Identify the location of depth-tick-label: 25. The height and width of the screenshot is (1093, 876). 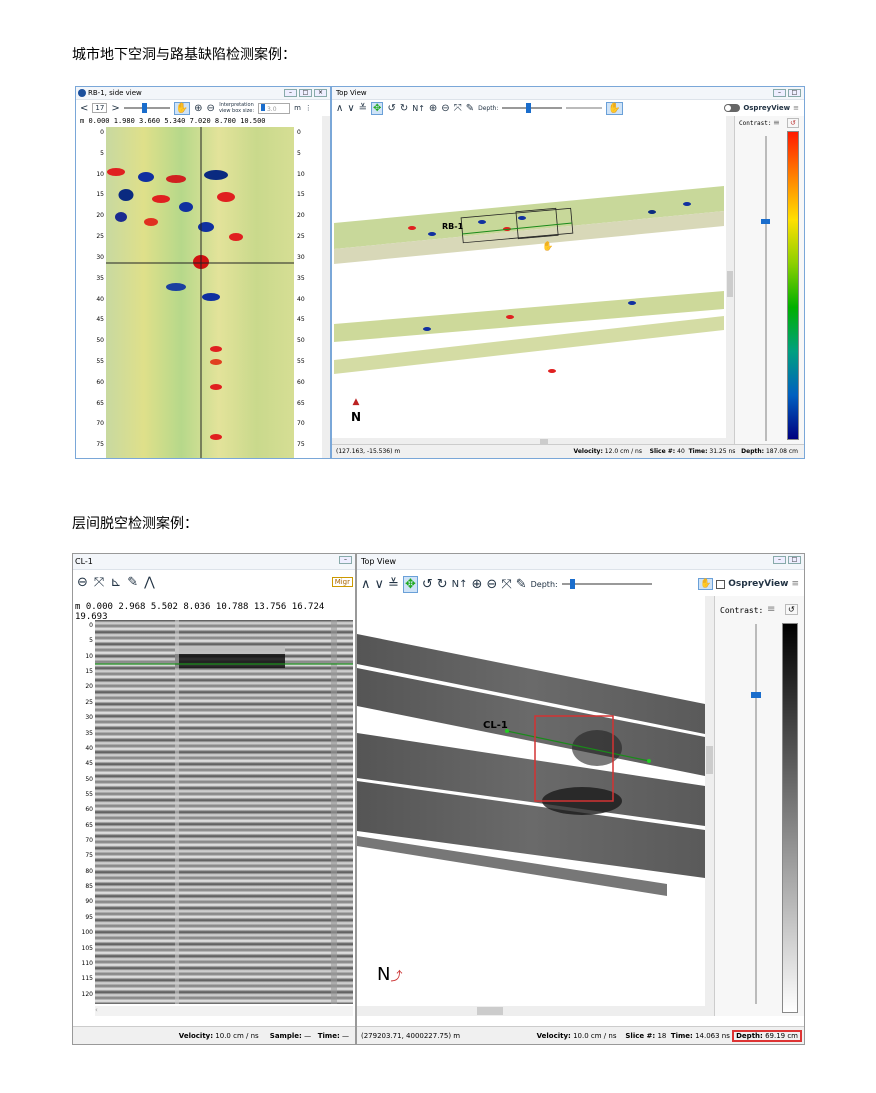
(301, 237).